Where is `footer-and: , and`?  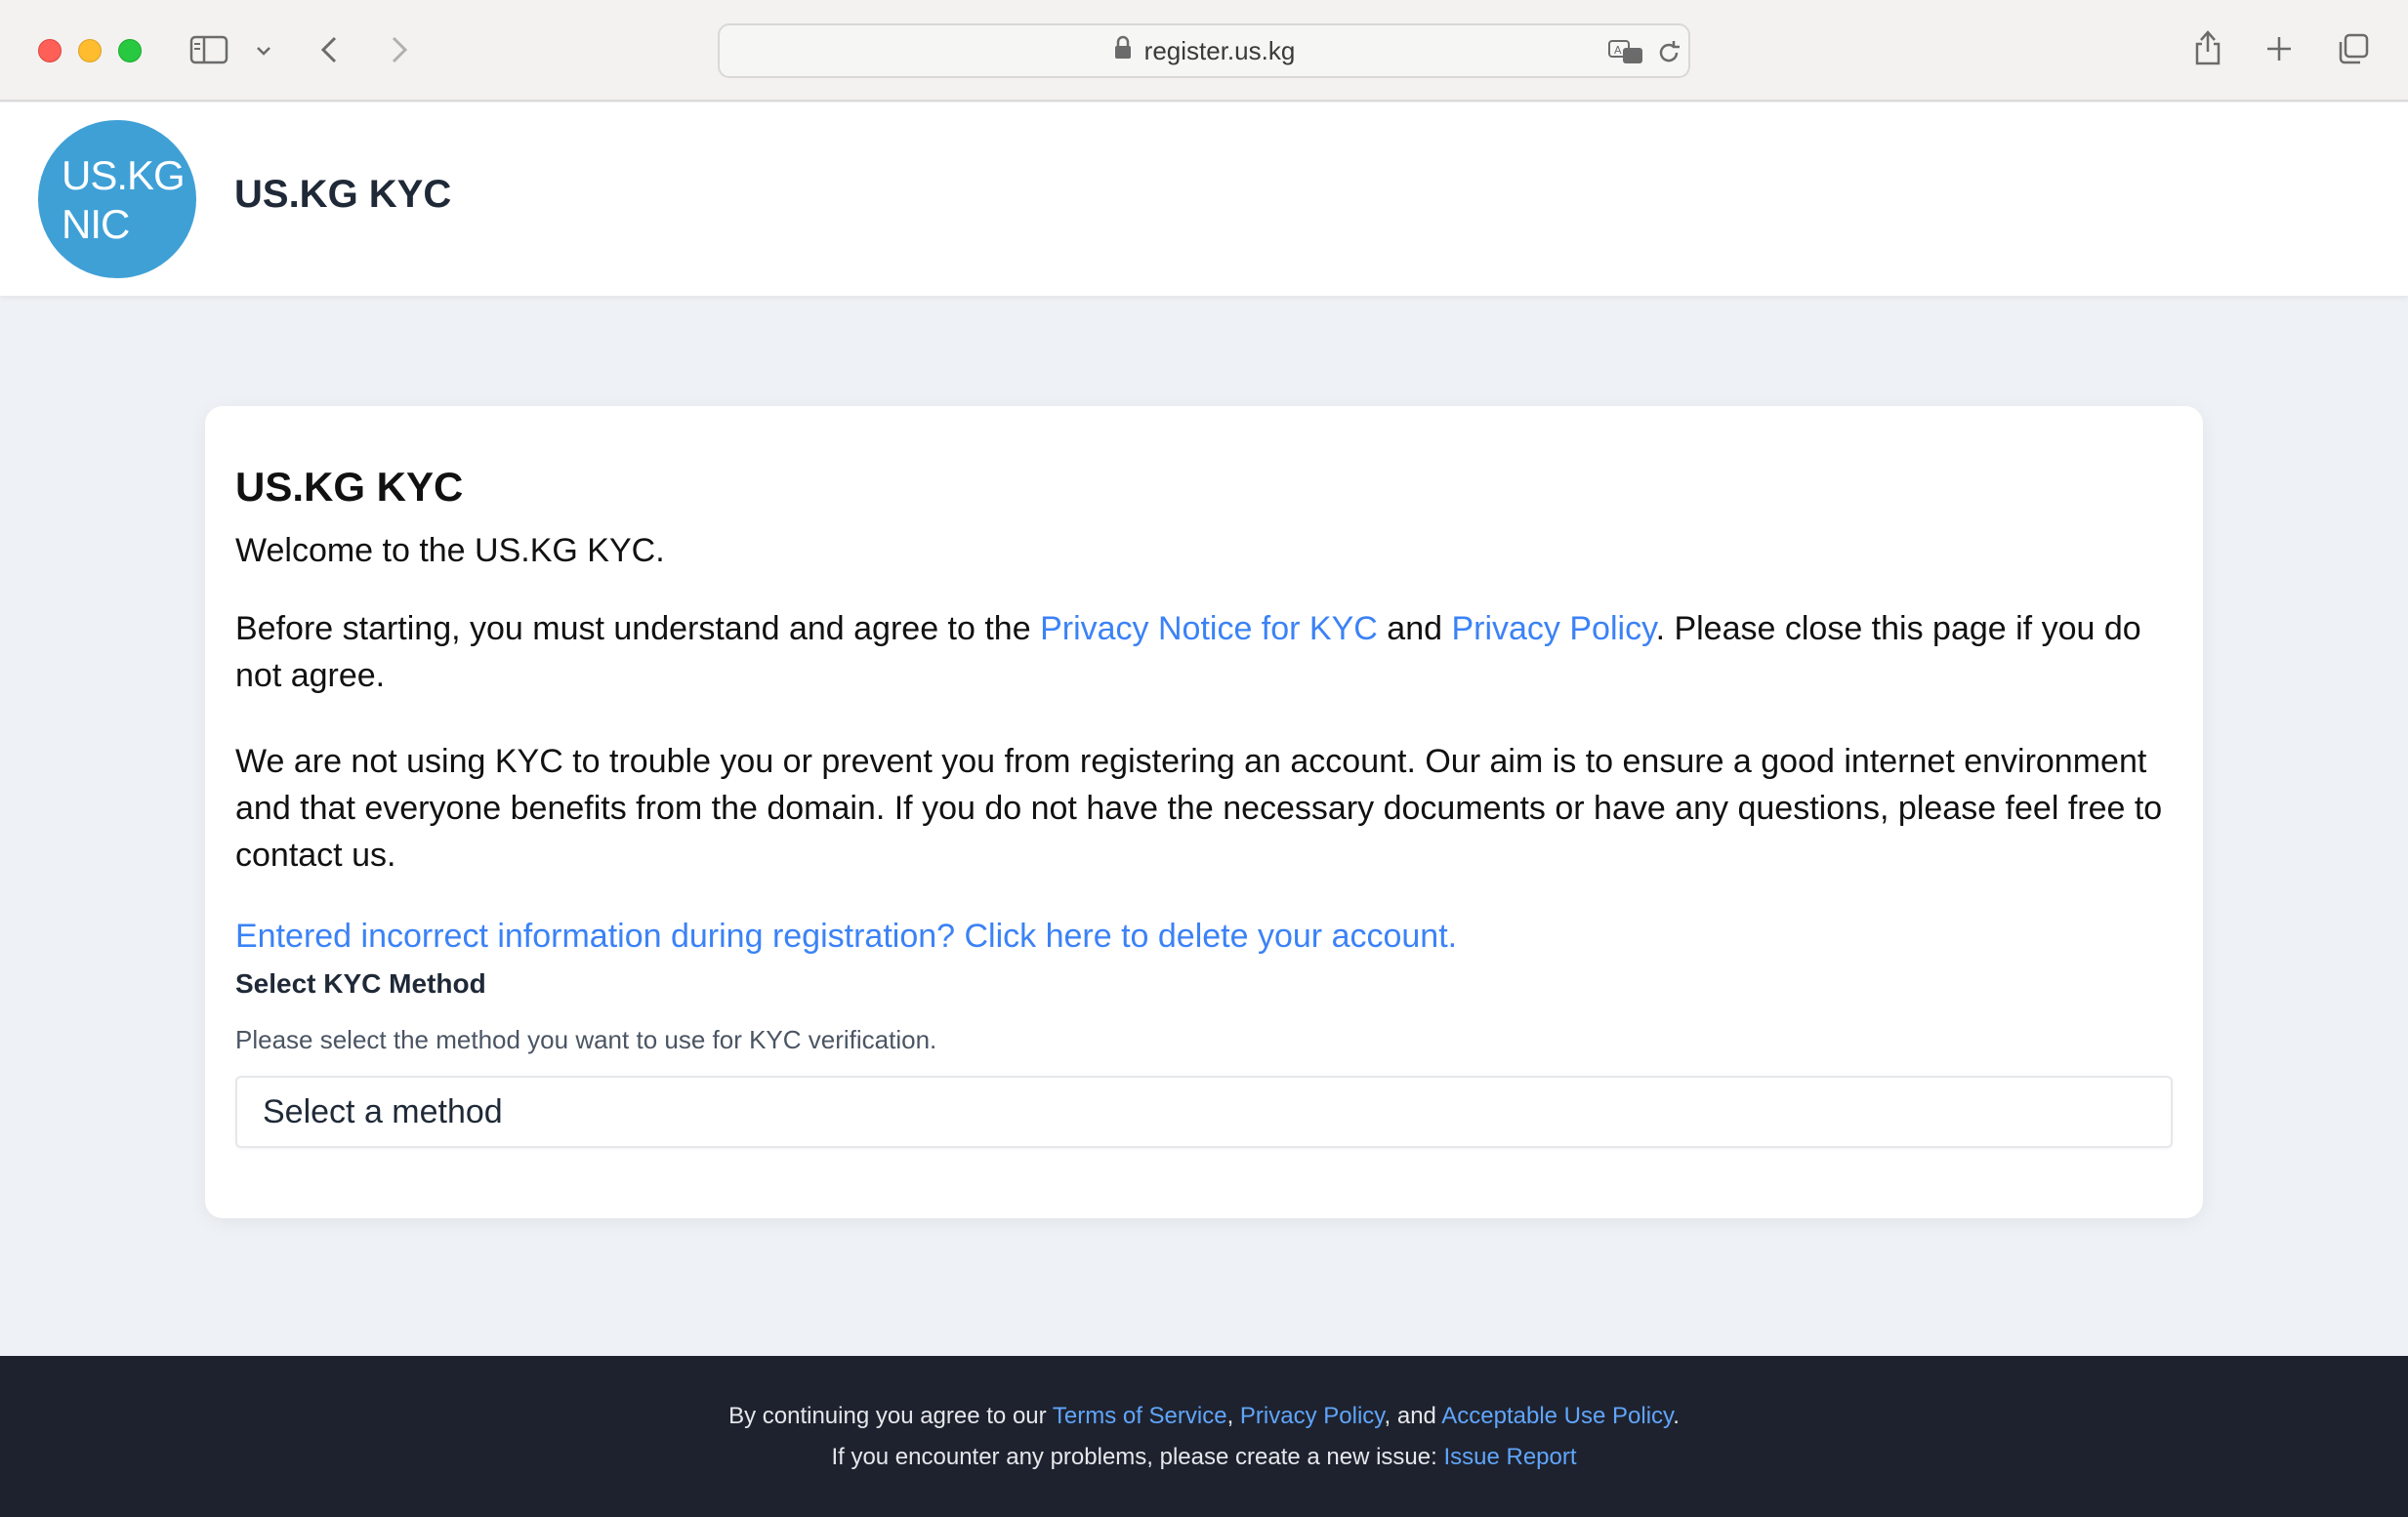 footer-and: , and is located at coordinates (1413, 1416).